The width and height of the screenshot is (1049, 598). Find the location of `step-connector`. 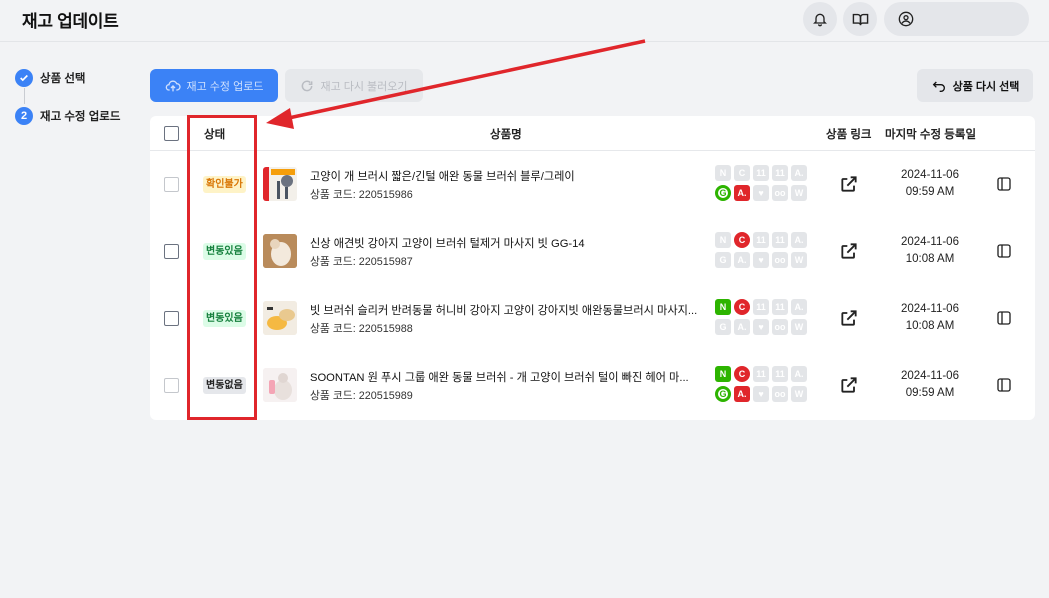

step-connector is located at coordinates (24, 96).